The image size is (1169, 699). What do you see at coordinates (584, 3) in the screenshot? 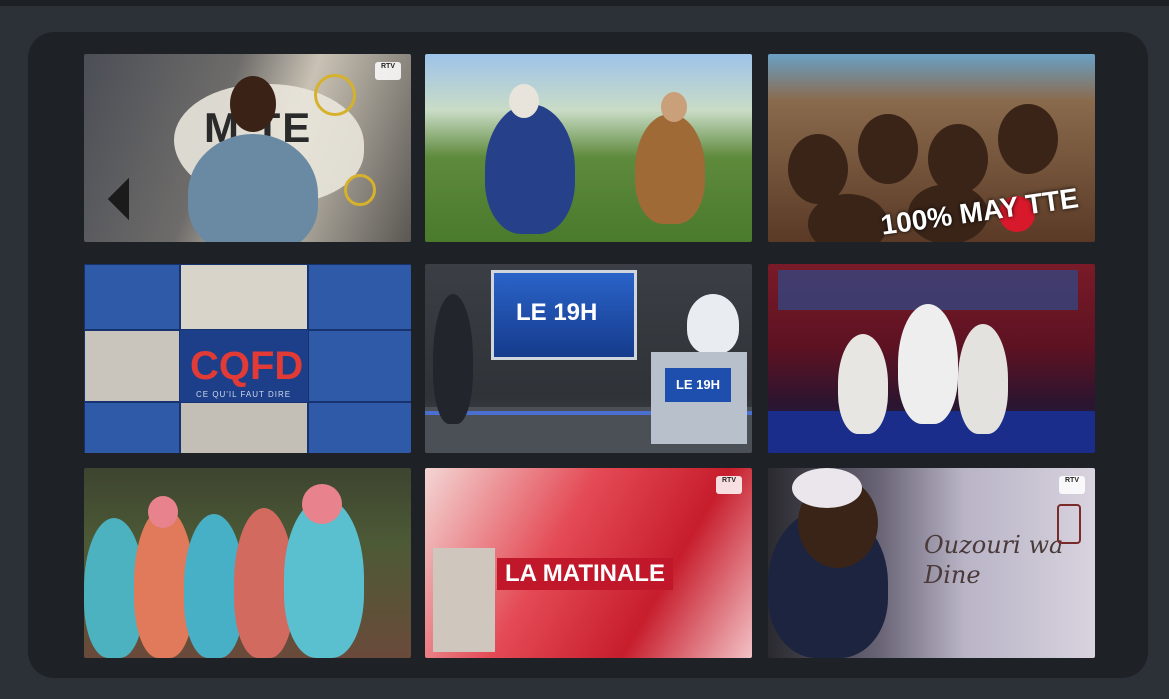
I see `top-strip` at bounding box center [584, 3].